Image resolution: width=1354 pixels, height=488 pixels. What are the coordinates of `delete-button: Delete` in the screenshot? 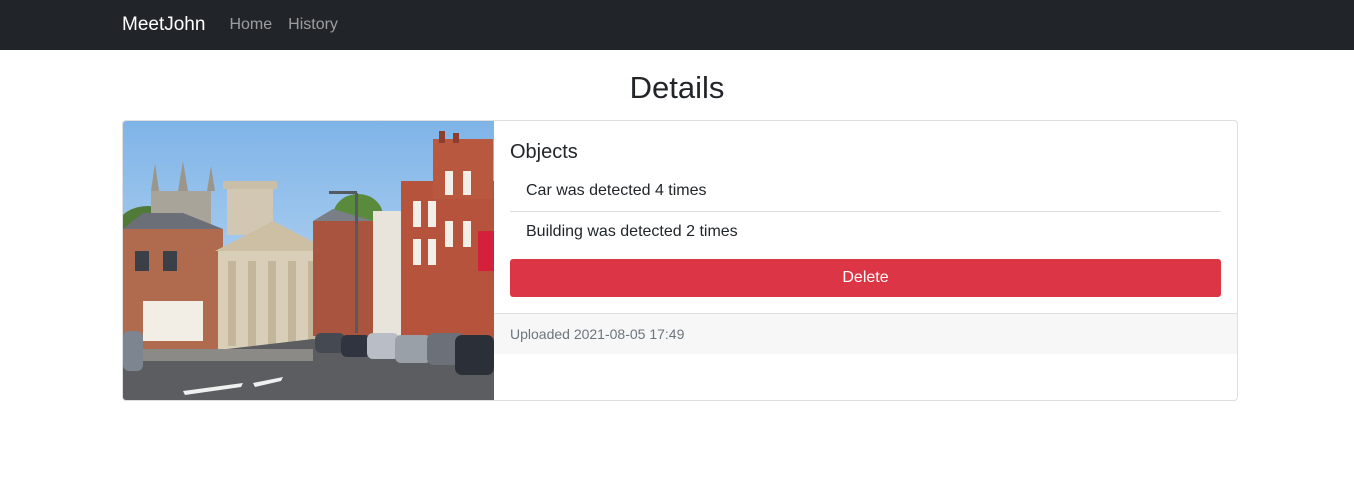 It's located at (865, 278).